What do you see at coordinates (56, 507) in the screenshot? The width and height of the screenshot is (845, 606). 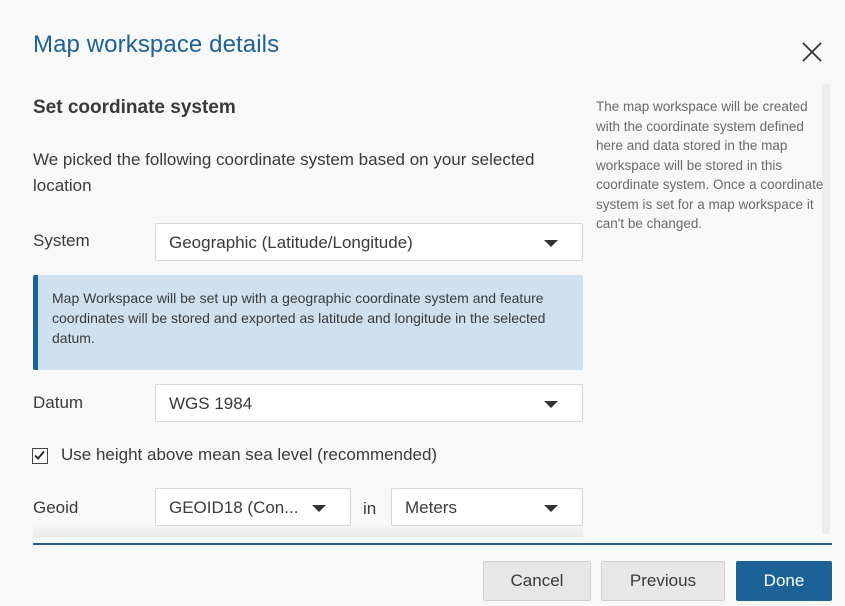 I see `geoid-label: Geoid` at bounding box center [56, 507].